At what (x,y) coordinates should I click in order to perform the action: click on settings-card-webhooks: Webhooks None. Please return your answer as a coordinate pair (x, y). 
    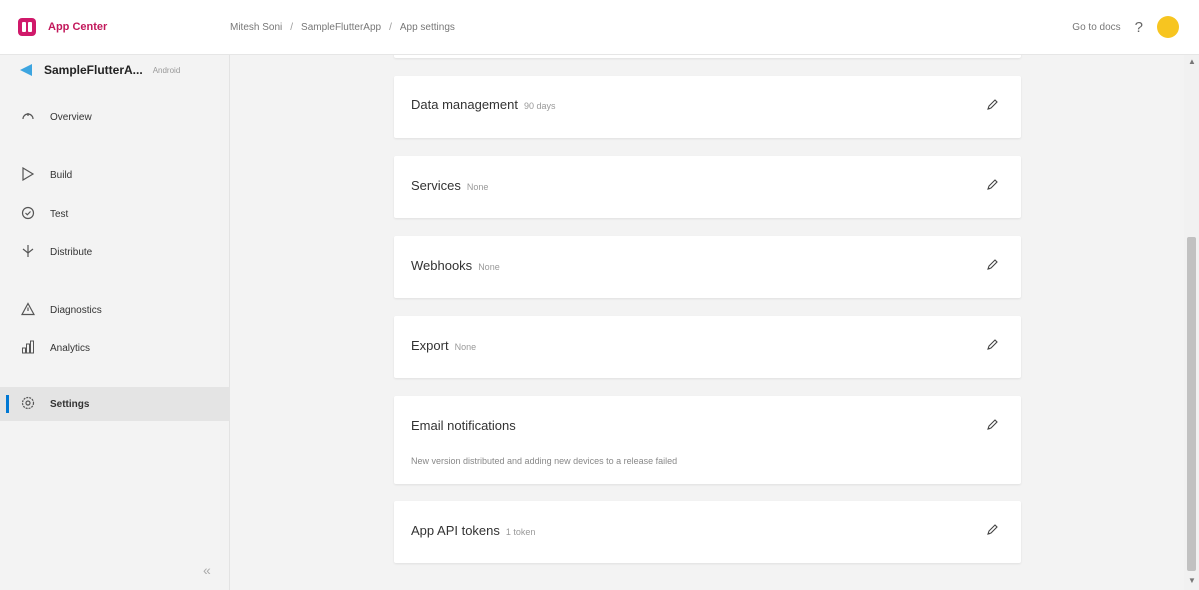
    Looking at the image, I should click on (707, 267).